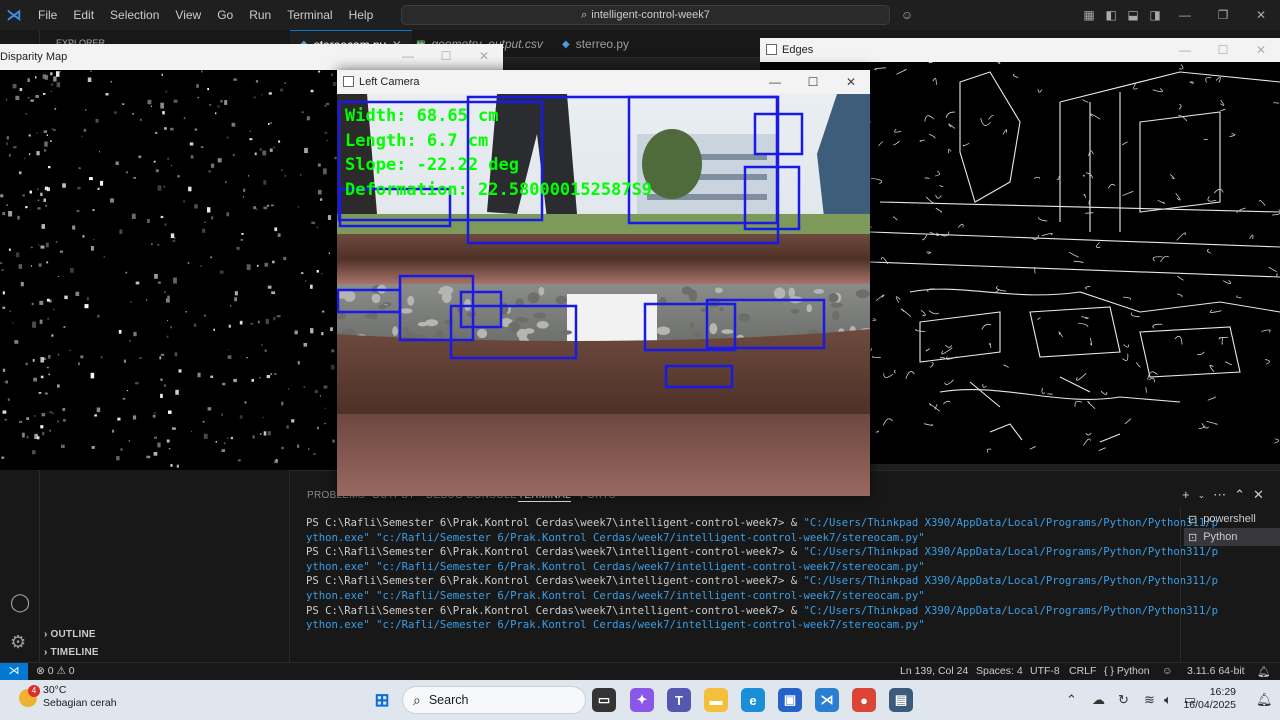  Describe the element at coordinates (1209, 705) in the screenshot. I see `clock-date: 16/04/2025` at that location.